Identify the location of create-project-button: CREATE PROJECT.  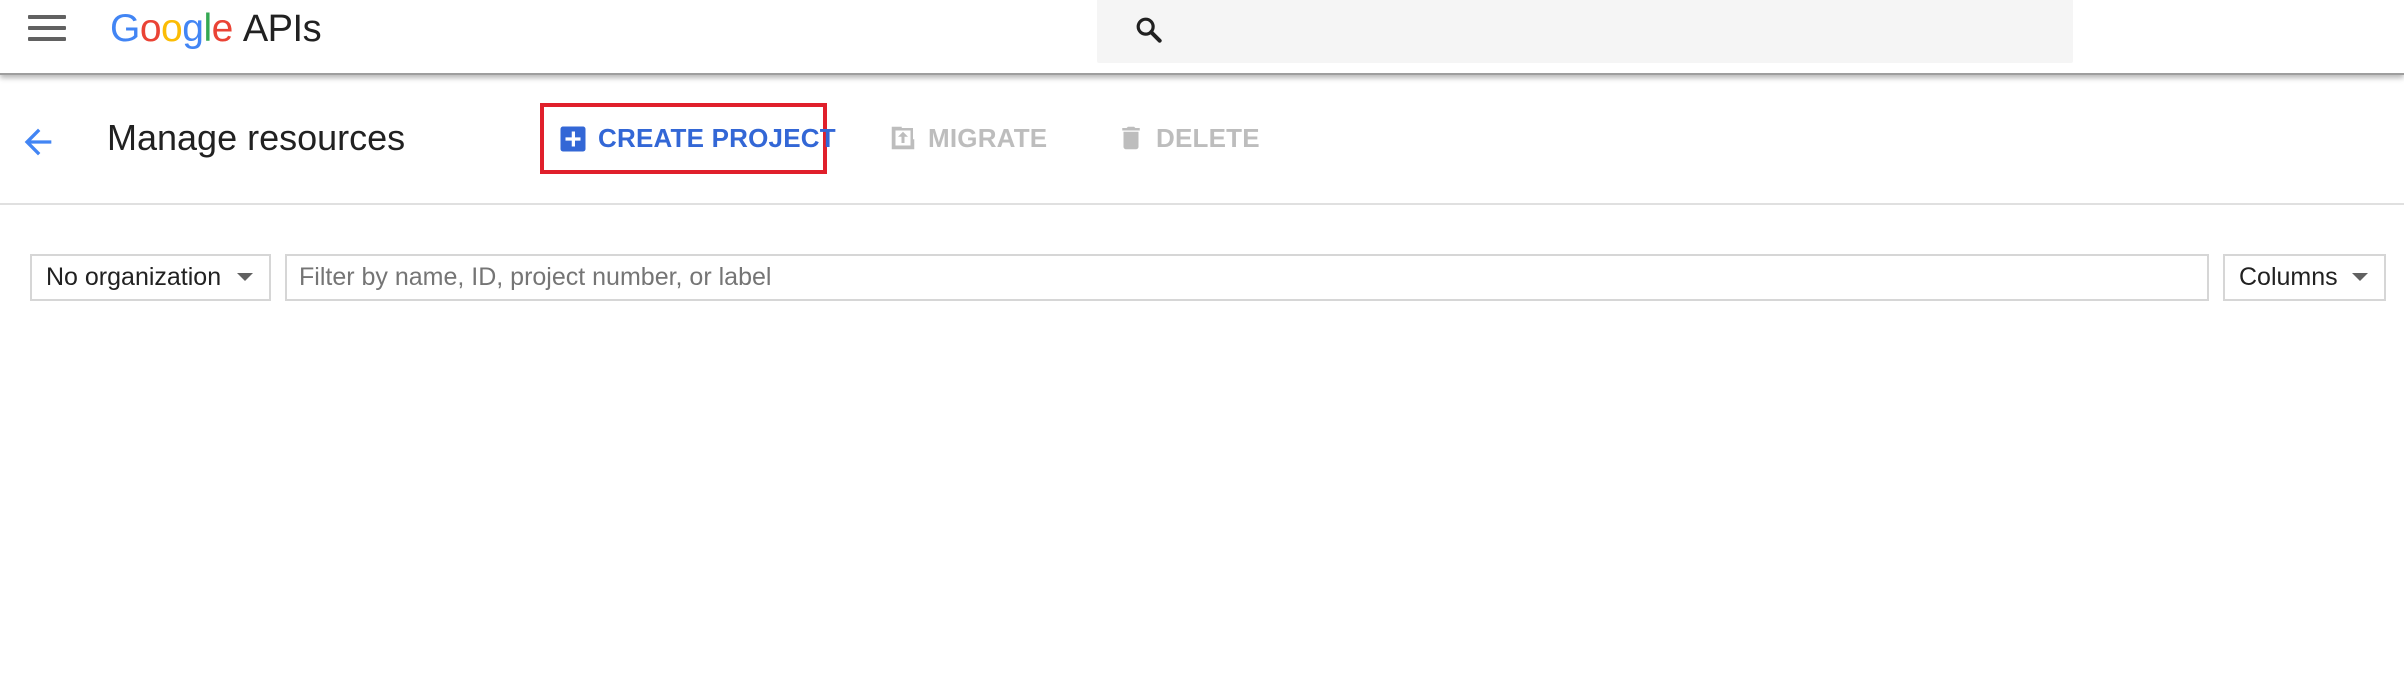
(688, 138).